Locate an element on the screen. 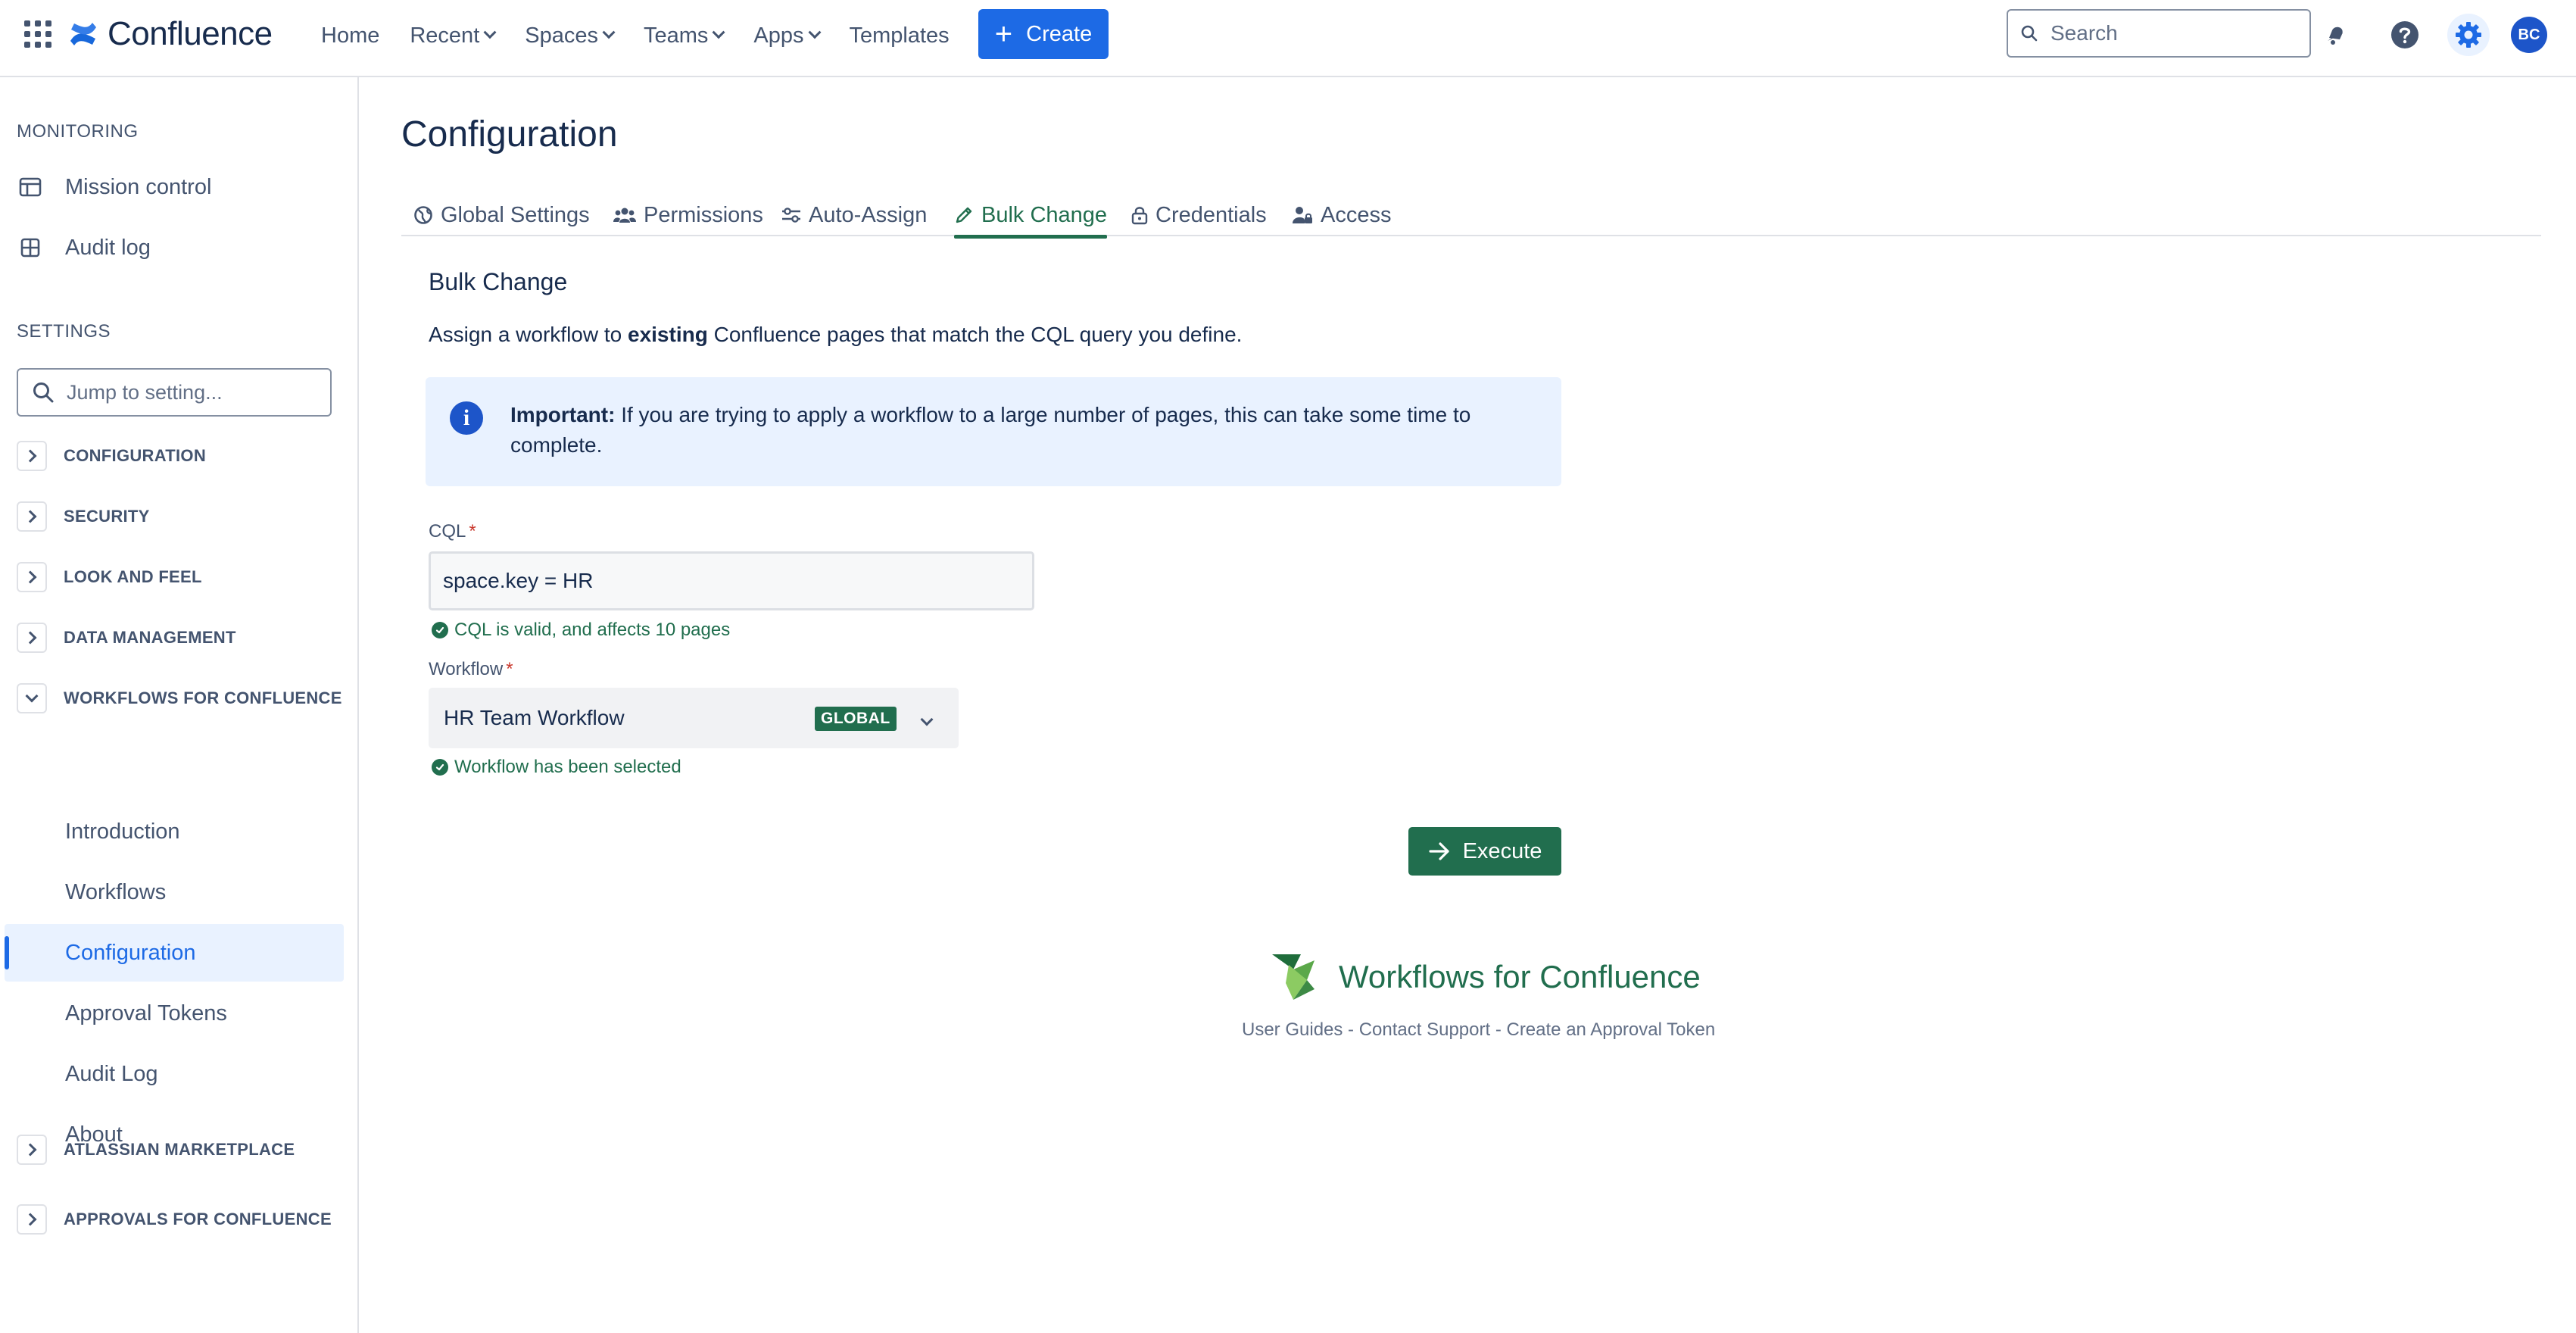 The image size is (2576, 1333). lock-icon is located at coordinates (1139, 216).